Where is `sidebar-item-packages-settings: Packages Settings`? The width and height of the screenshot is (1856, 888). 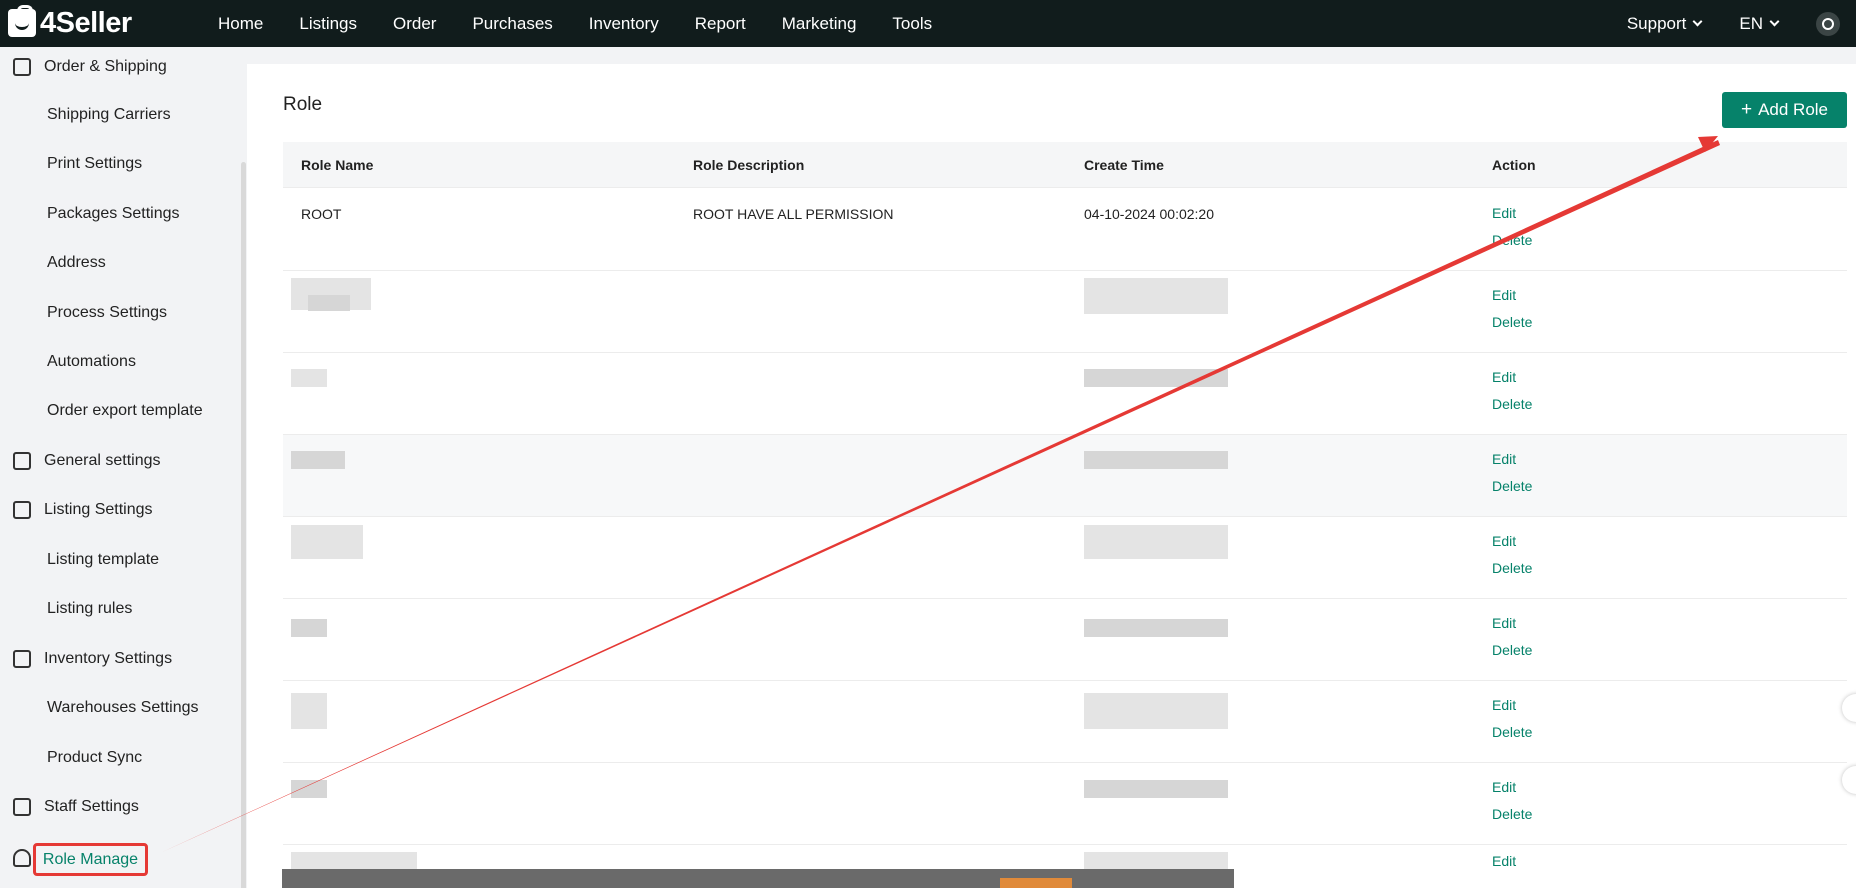
sidebar-item-packages-settings: Packages Settings is located at coordinates (90, 214).